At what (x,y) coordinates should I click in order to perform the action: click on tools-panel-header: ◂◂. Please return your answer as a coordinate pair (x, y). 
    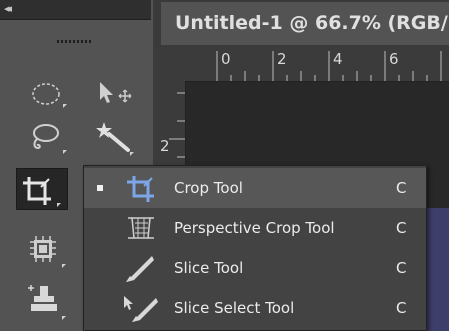
    Looking at the image, I should click on (75, 10).